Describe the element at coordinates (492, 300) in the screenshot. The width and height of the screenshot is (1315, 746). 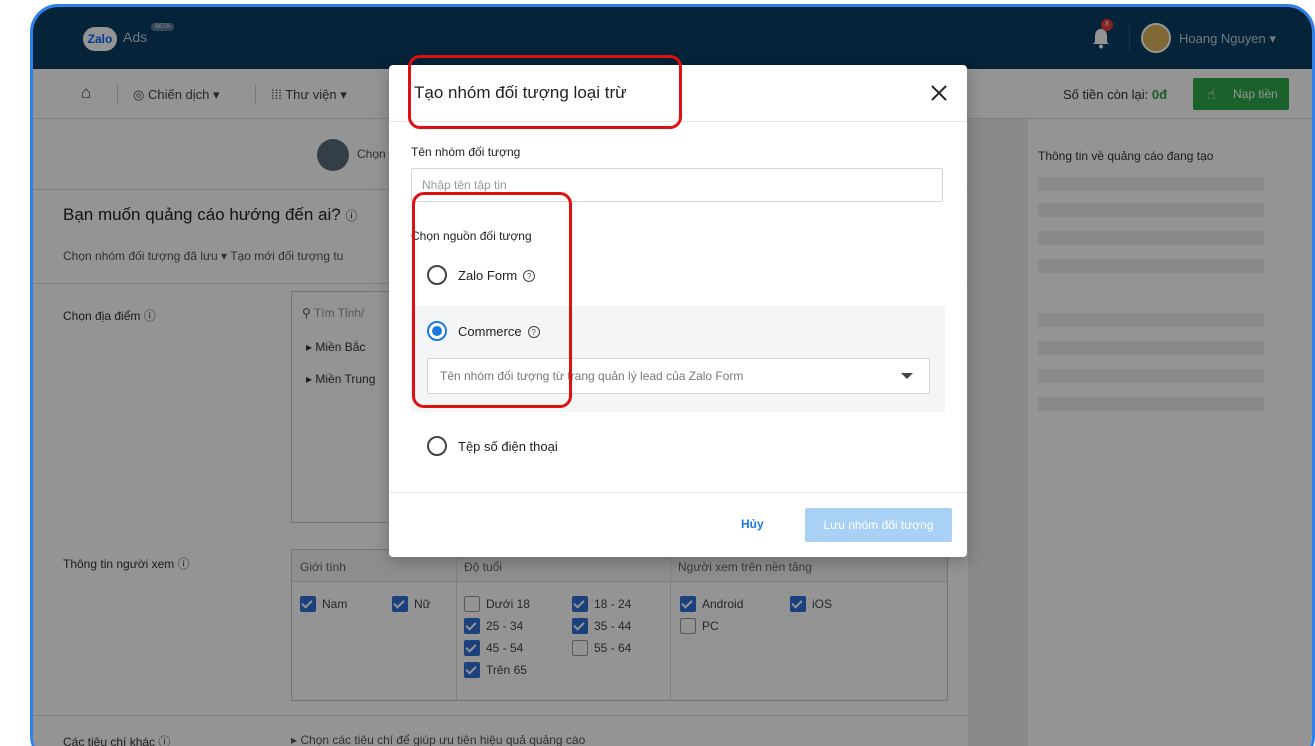
I see `annotation-highlight-source` at that location.